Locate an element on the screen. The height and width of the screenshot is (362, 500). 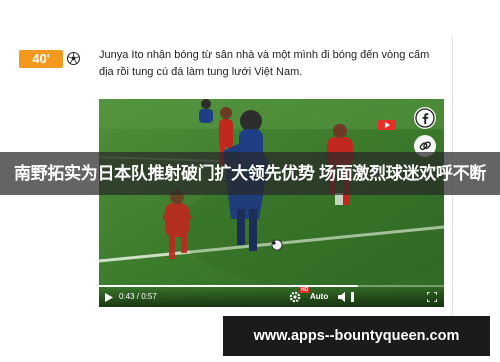
facebook-icon is located at coordinates (425, 118).